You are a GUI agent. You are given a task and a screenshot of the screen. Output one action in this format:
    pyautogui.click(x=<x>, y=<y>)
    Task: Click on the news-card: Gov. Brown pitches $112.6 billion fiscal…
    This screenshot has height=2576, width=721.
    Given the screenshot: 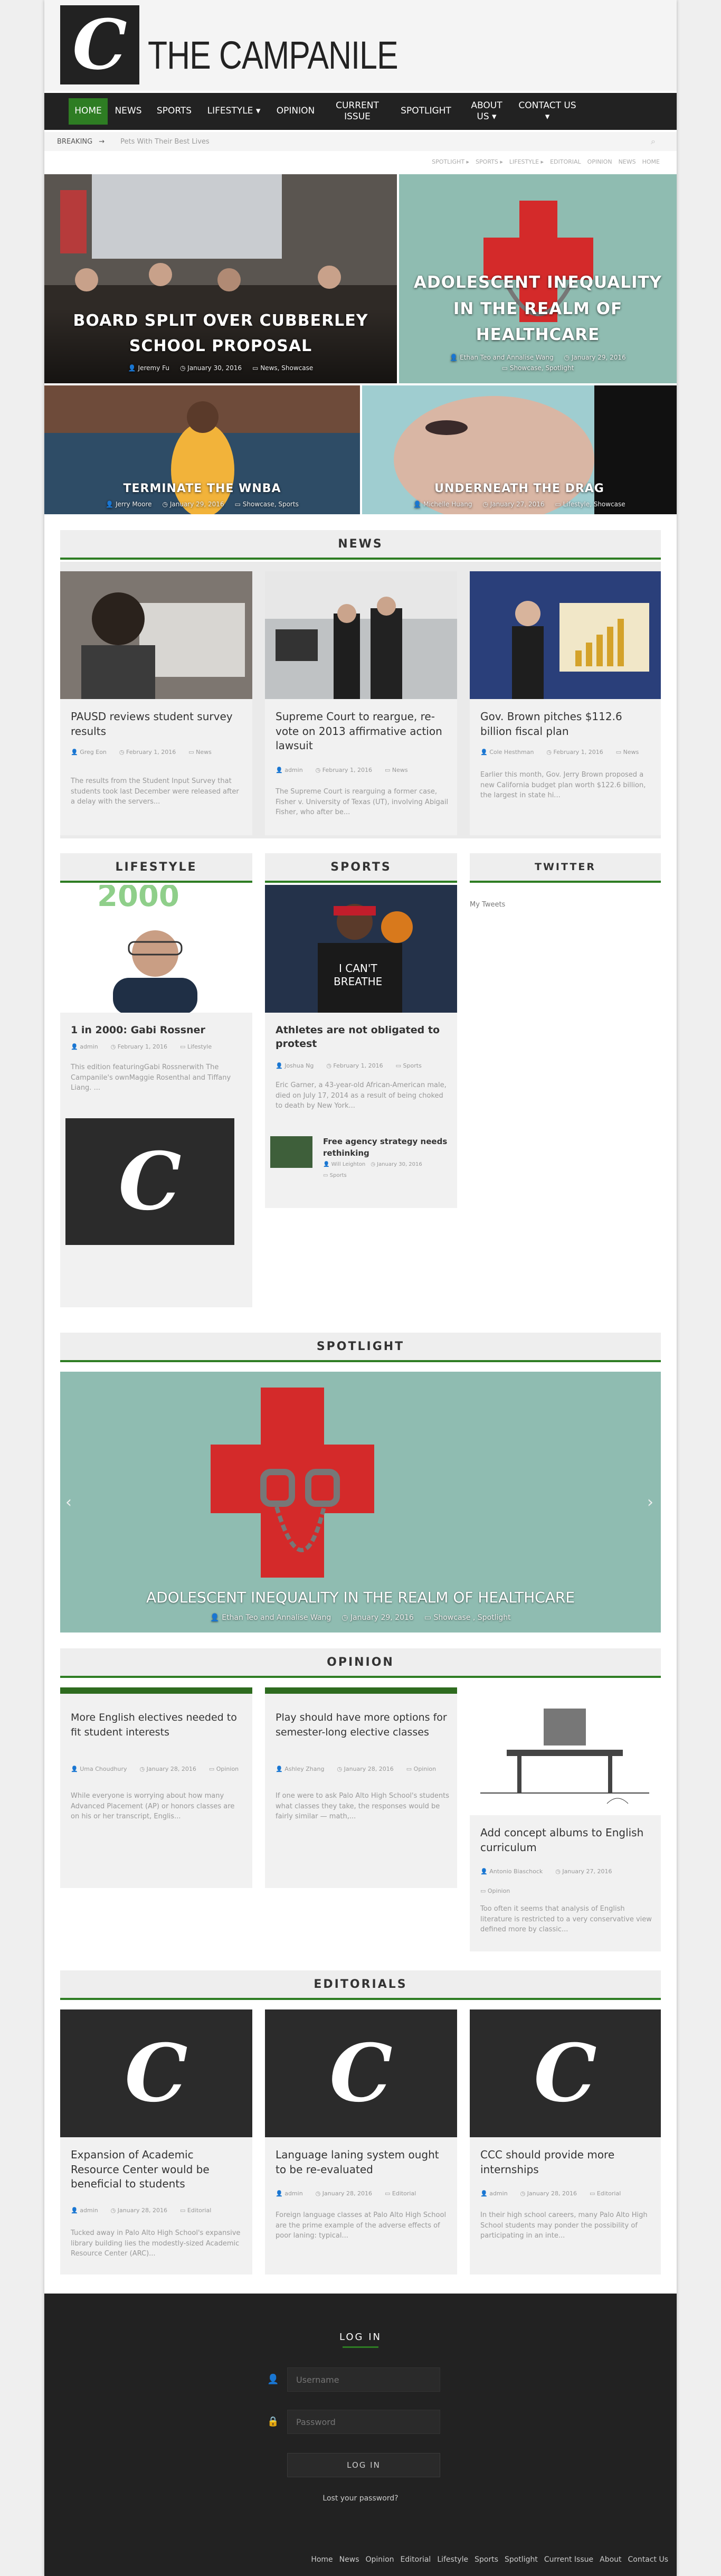 What is the action you would take?
    pyautogui.click(x=565, y=703)
    